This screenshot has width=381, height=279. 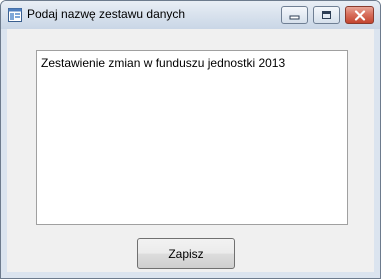 I want to click on minimize-button, so click(x=294, y=15).